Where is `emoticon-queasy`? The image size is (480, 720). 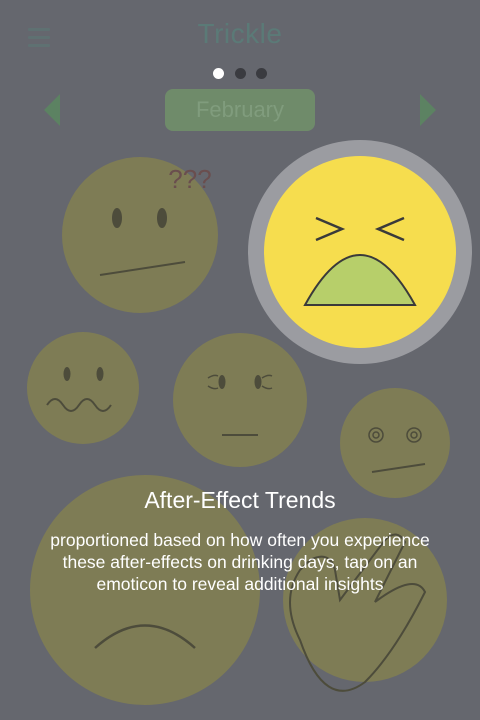
emoticon-queasy is located at coordinates (83, 388).